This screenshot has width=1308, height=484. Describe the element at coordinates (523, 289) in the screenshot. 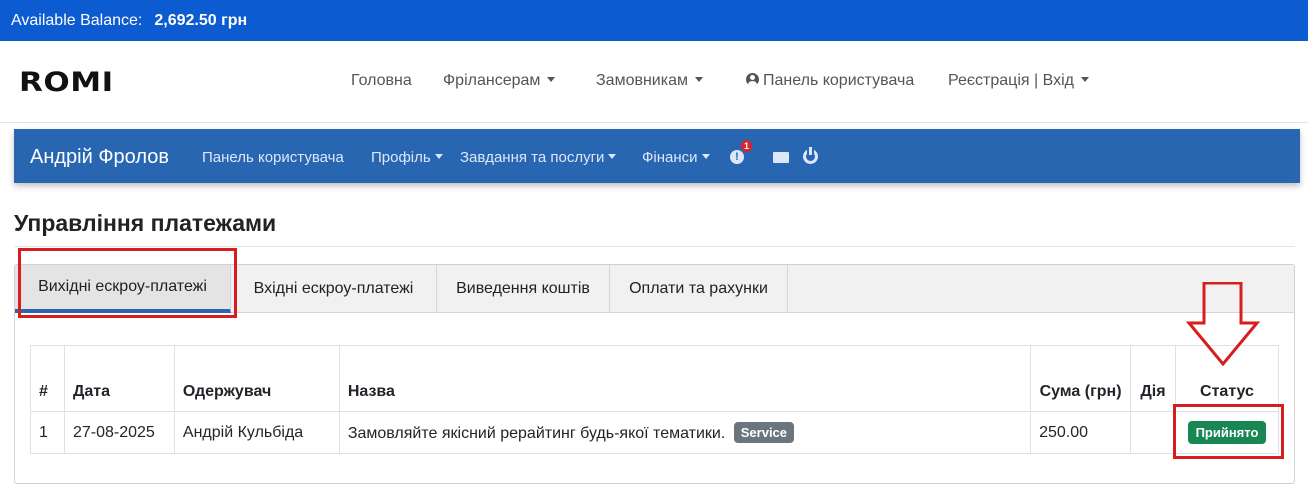

I see `tab-withdrawals: Виведення коштів` at that location.